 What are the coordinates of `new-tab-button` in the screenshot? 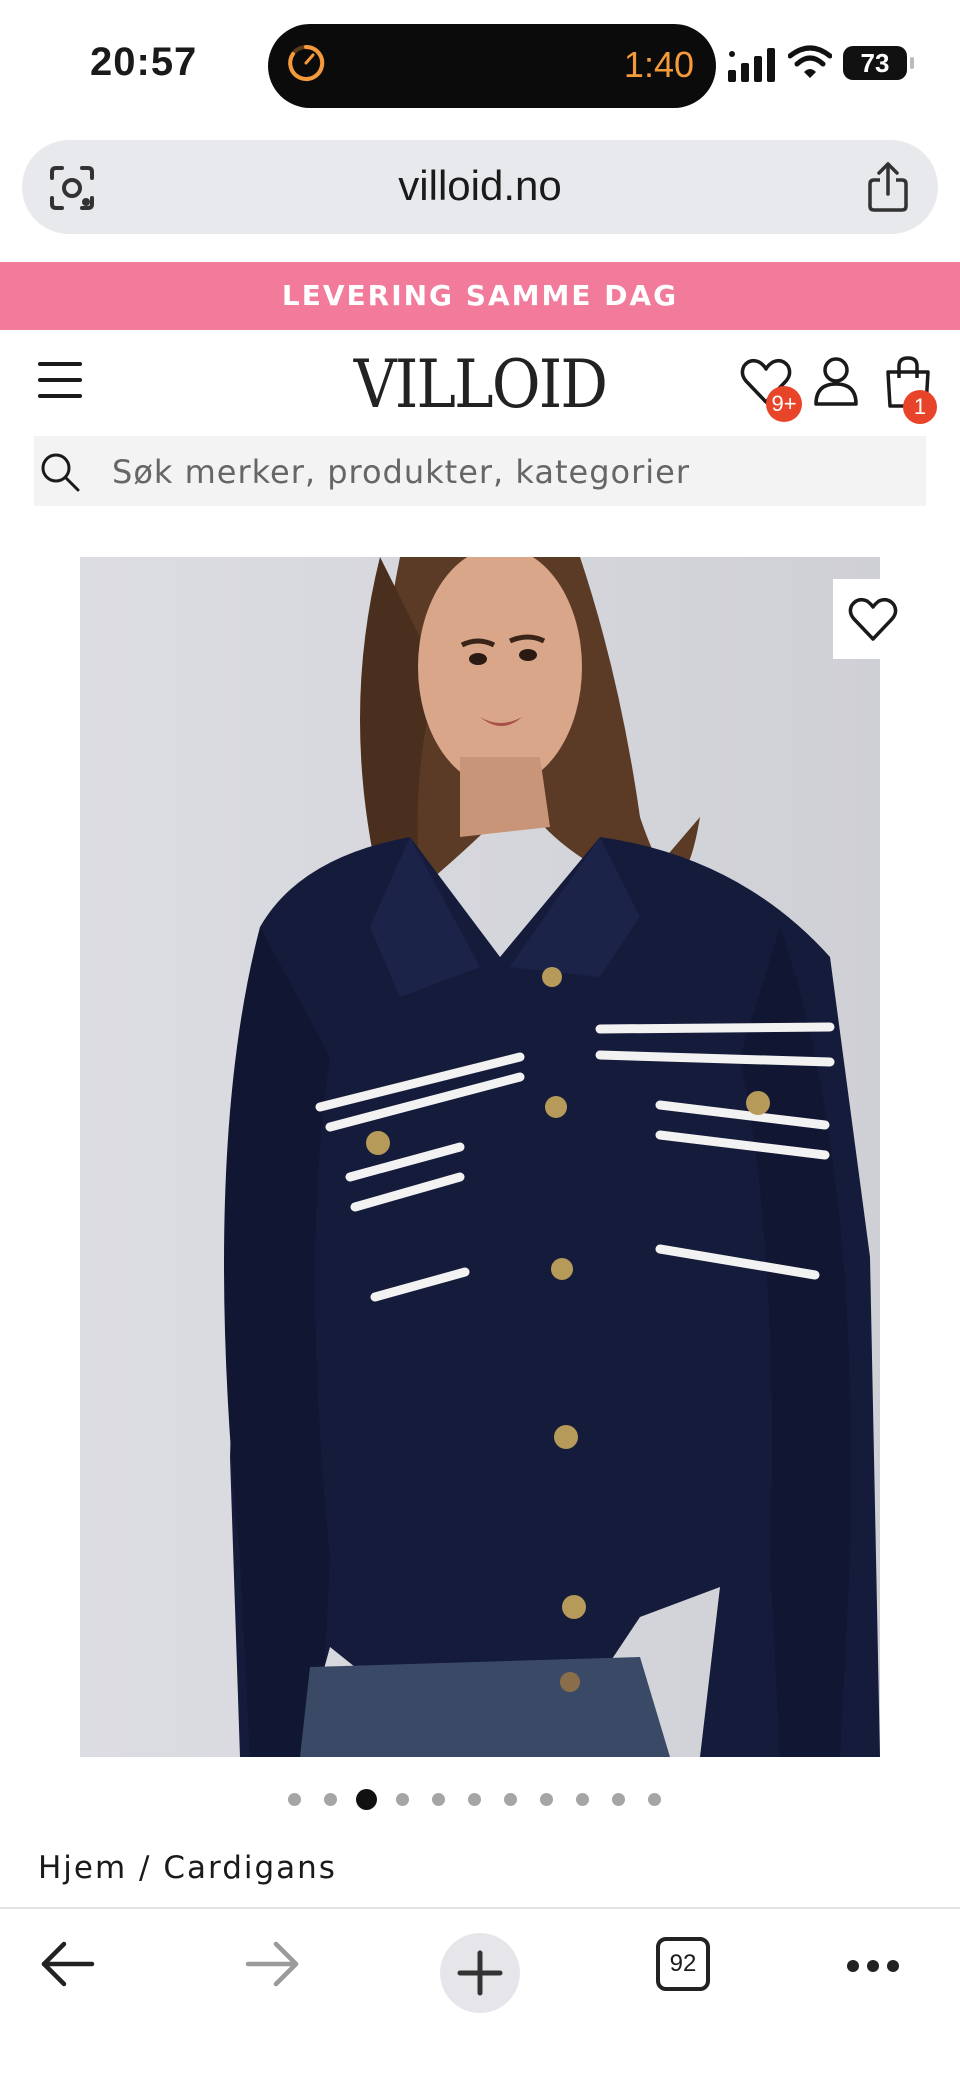 It's located at (480, 1973).